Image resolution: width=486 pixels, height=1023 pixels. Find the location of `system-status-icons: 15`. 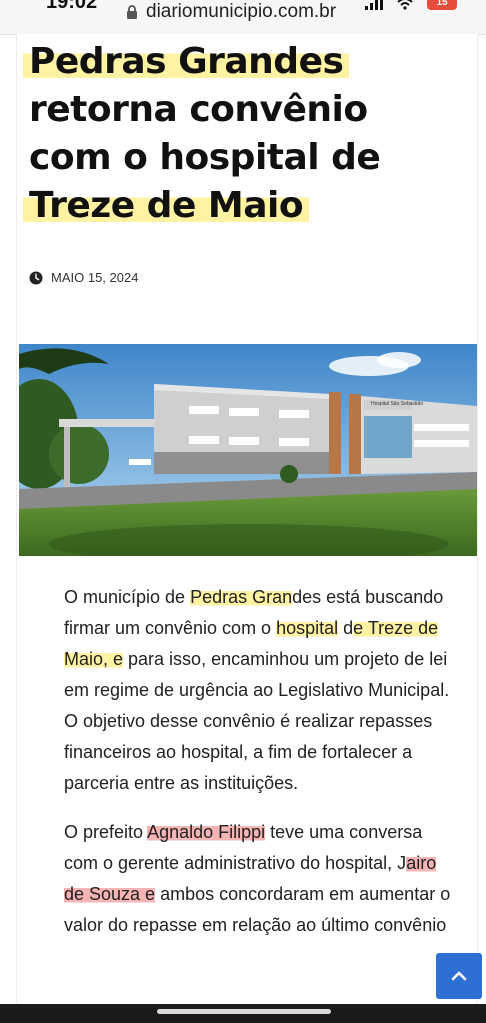

system-status-icons: 15 is located at coordinates (411, 5).